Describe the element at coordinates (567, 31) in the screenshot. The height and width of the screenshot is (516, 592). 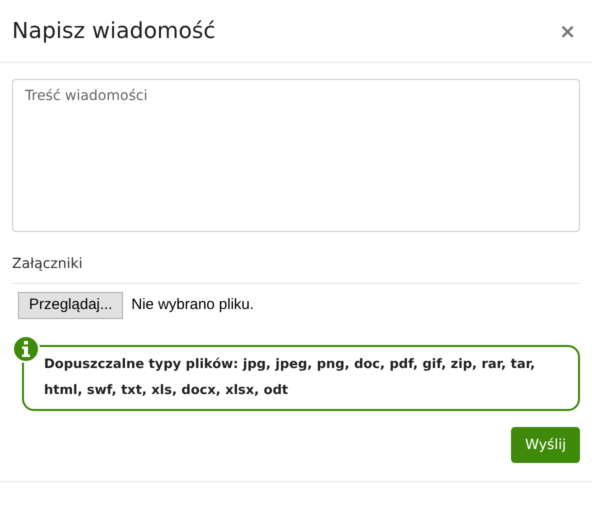
I see `close-button: ×` at that location.